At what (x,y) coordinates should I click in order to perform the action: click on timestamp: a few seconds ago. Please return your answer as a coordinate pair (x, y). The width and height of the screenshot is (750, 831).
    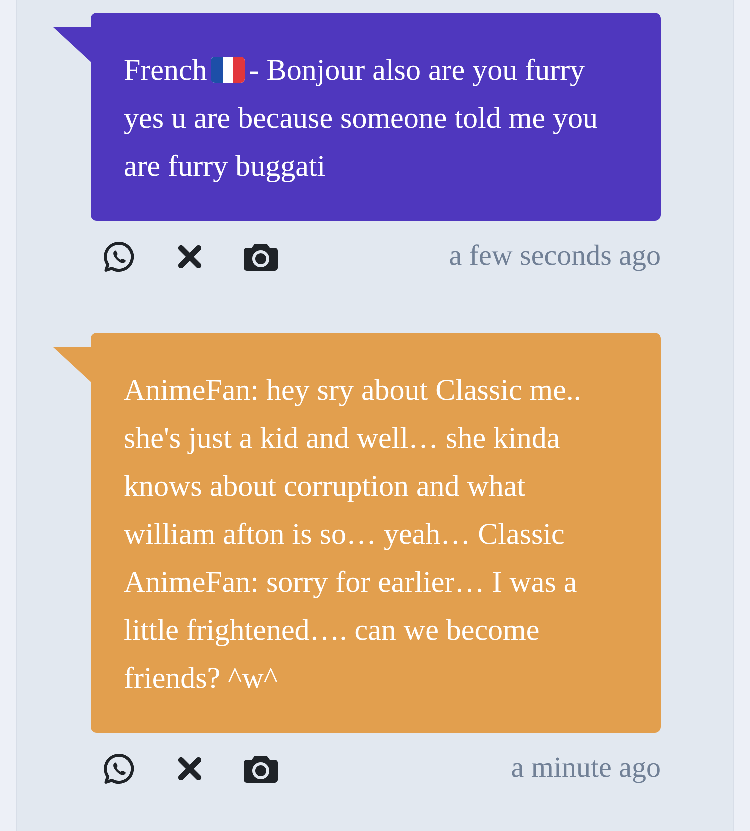
    Looking at the image, I should click on (555, 256).